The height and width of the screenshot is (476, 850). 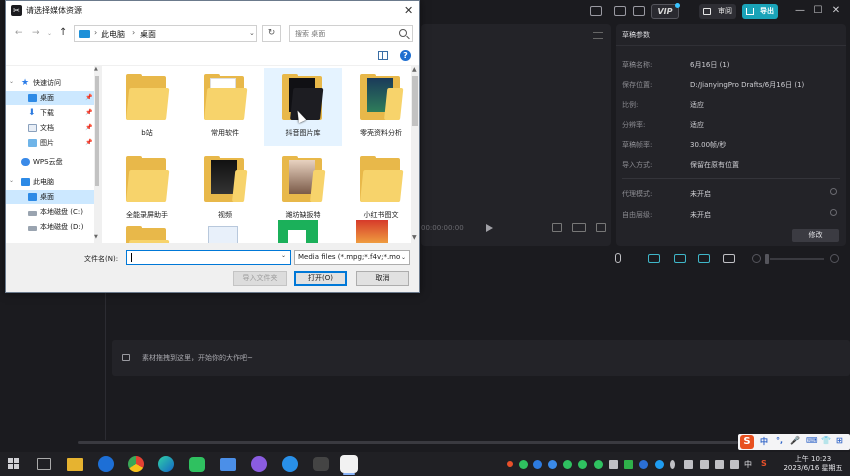 What do you see at coordinates (665, 11) in the screenshot?
I see `vip-button: VIP` at bounding box center [665, 11].